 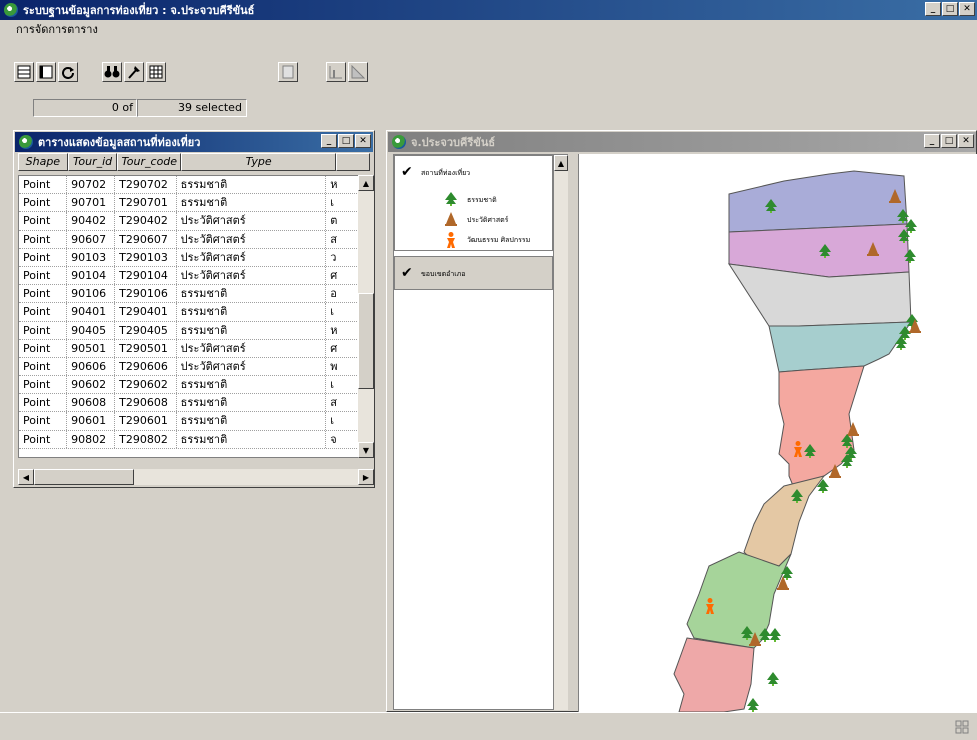 I want to click on table-row: Point 90606 T290606 ประวัติศาสตร์พ, so click(x=189, y=367).